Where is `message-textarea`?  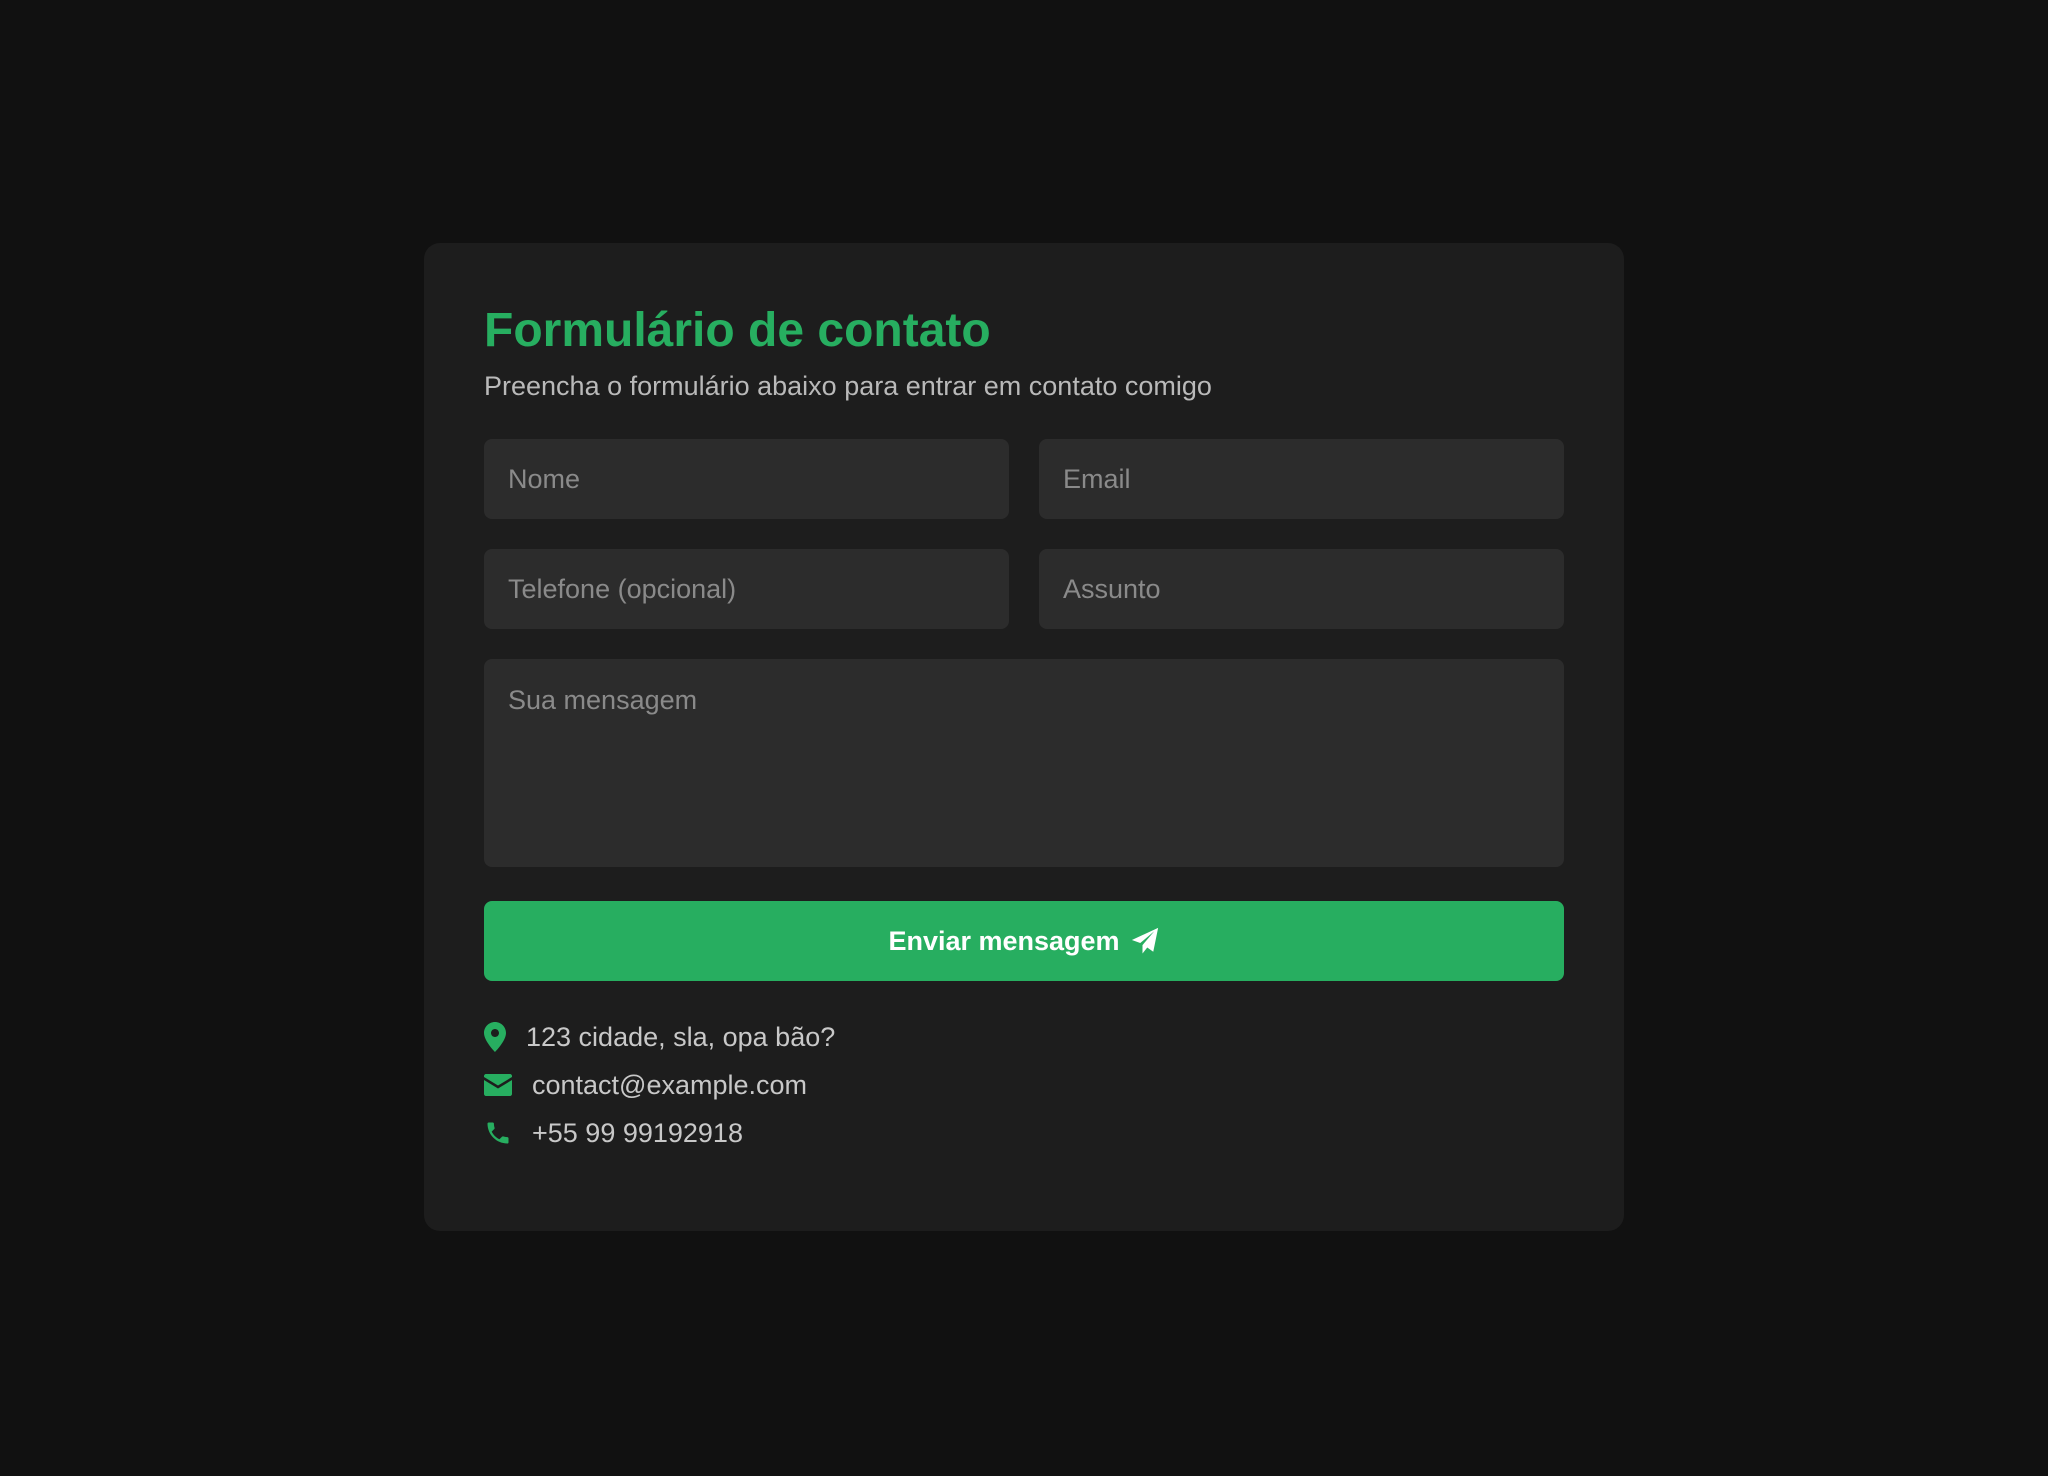
message-textarea is located at coordinates (1024, 763).